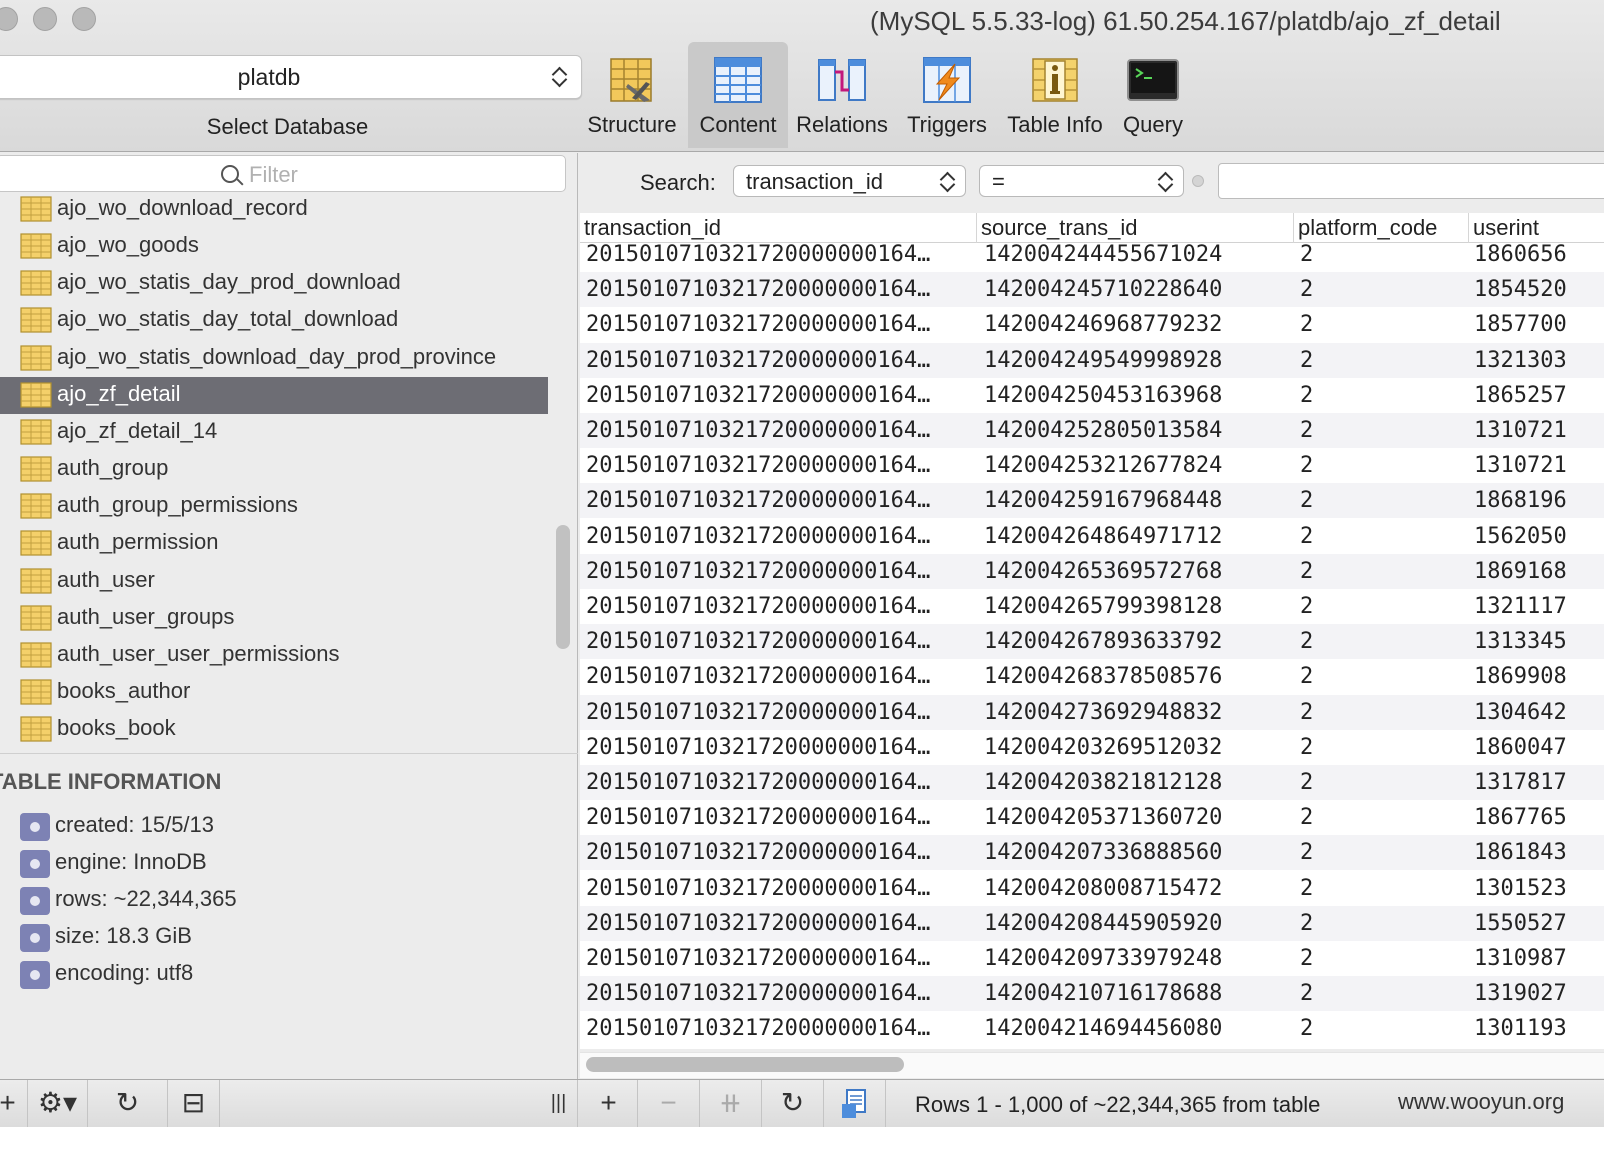 Image resolution: width=1604 pixels, height=1154 pixels. I want to click on cell-userint: 1304642, so click(1539, 712).